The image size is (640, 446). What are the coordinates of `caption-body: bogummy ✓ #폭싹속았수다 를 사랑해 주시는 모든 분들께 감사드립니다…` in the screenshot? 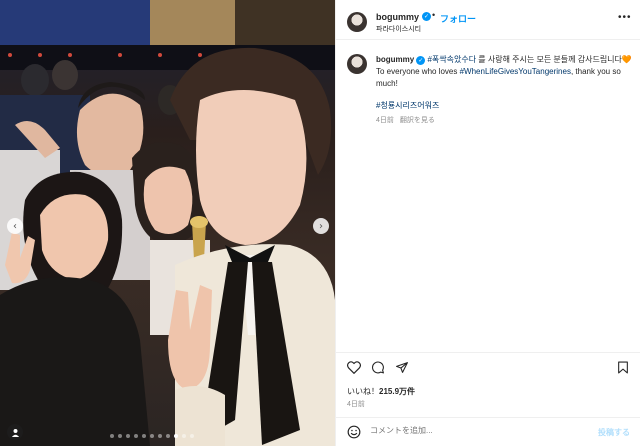 It's located at (505, 90).